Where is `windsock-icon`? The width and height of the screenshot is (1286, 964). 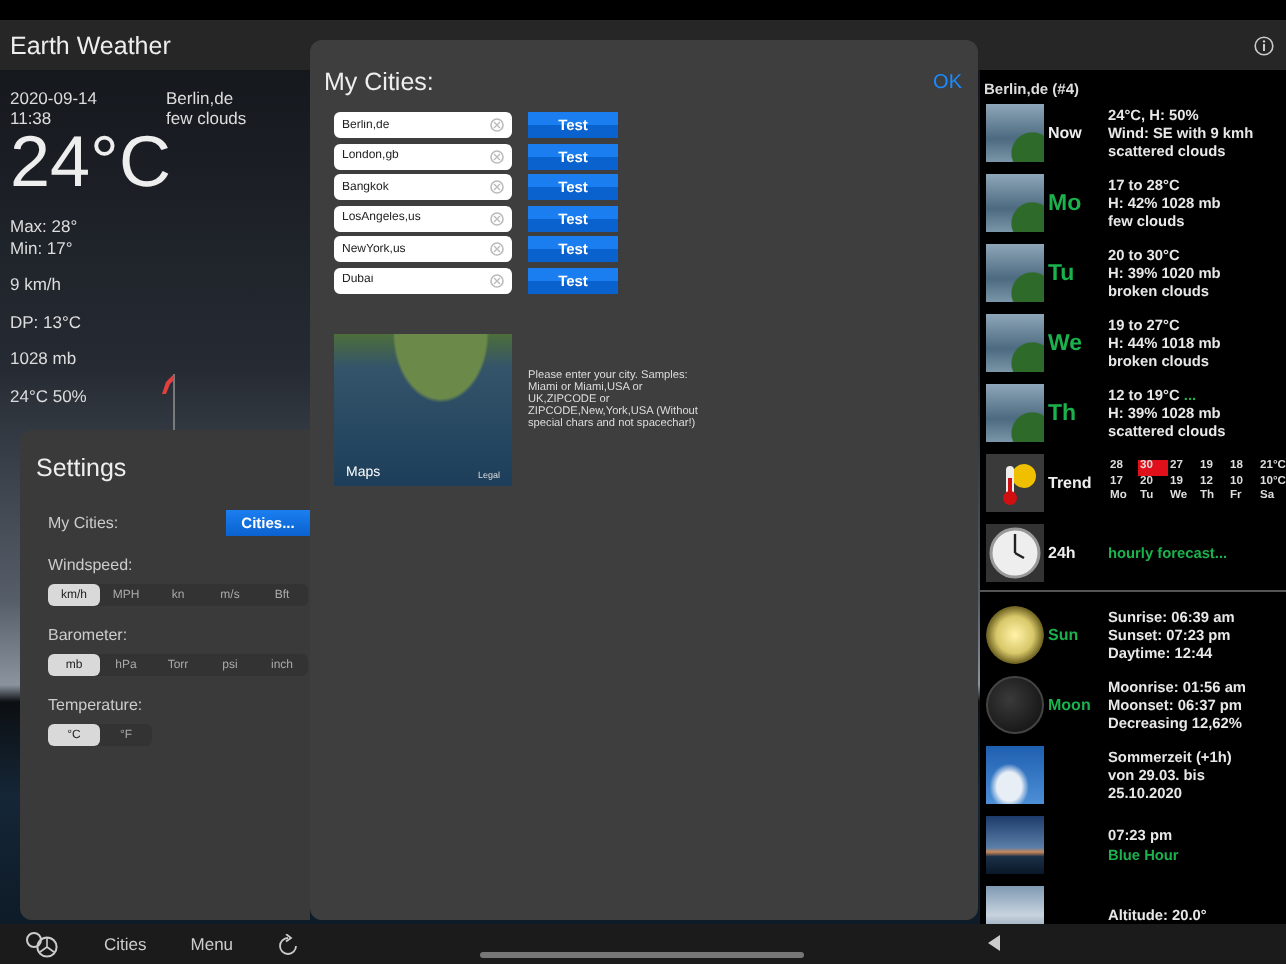
windsock-icon is located at coordinates (170, 400).